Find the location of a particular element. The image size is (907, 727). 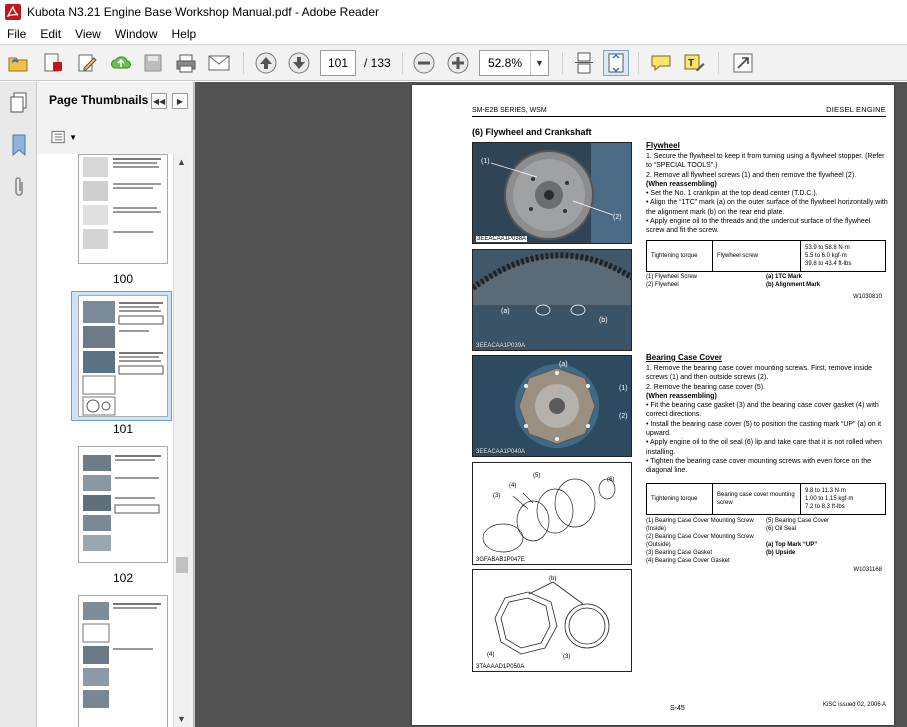

expand-panel-button: ▶ is located at coordinates (180, 101).